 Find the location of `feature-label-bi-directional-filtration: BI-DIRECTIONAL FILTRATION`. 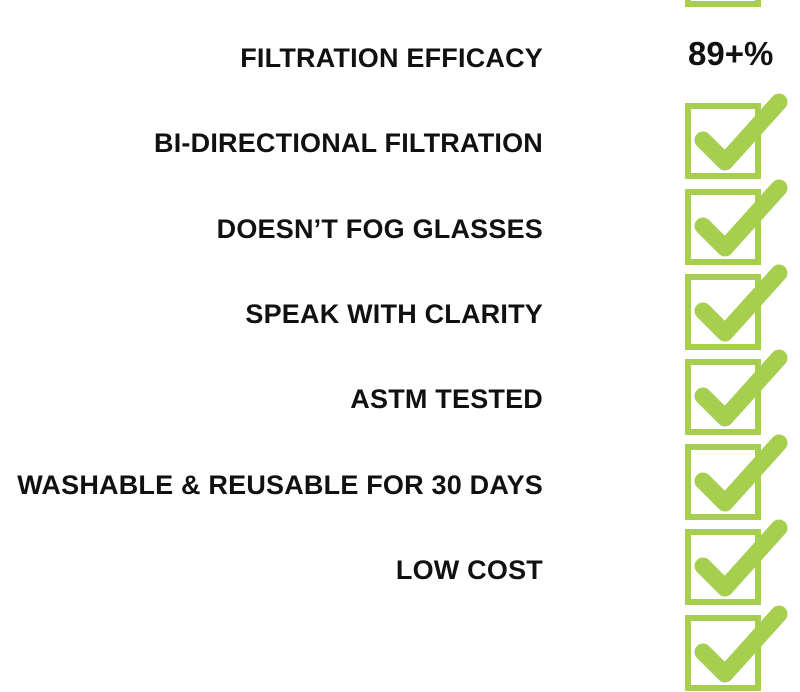

feature-label-bi-directional-filtration: BI-DIRECTIONAL FILTRATION is located at coordinates (348, 143).